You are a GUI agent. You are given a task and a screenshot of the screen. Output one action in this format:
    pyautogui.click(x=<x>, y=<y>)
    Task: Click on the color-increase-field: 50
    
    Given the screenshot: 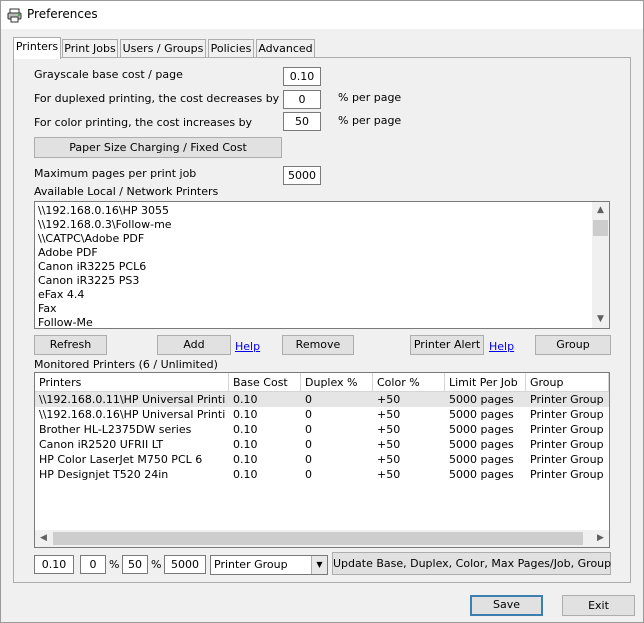 What is the action you would take?
    pyautogui.click(x=302, y=121)
    